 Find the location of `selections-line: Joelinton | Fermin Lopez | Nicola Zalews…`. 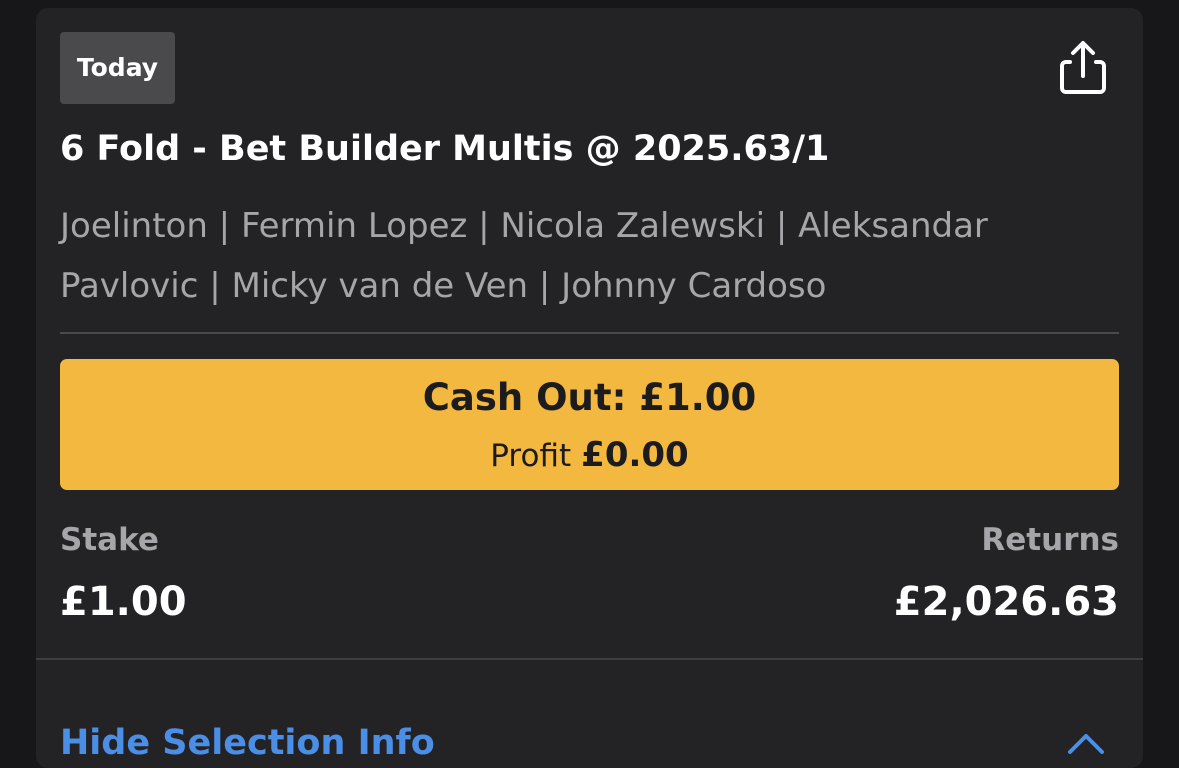

selections-line: Joelinton | Fermin Lopez | Nicola Zalews… is located at coordinates (524, 226).